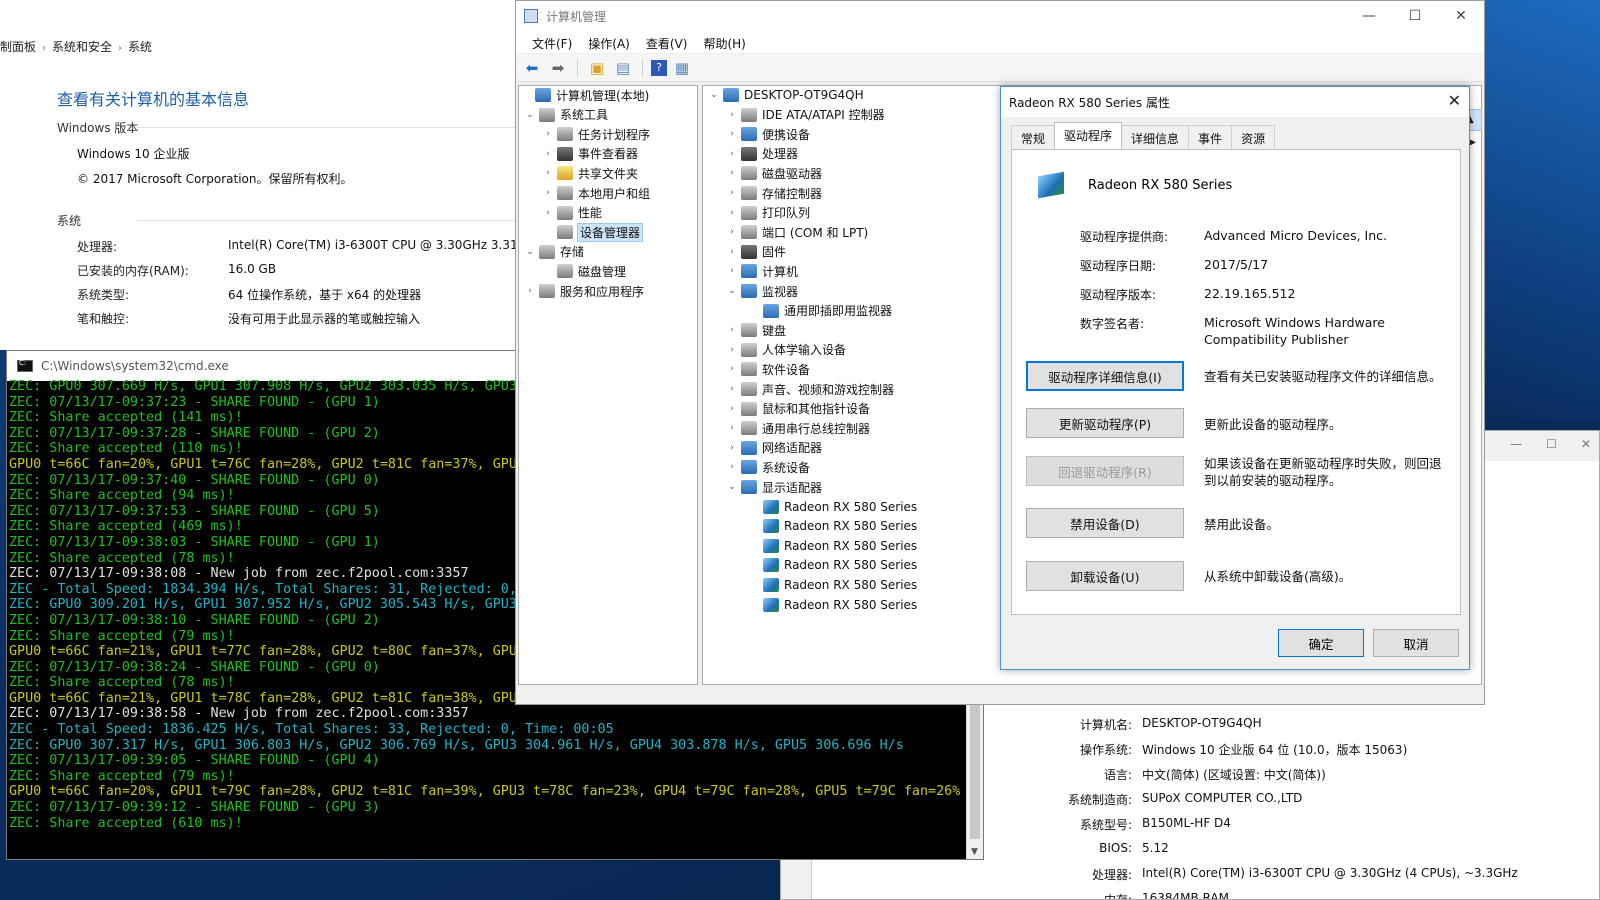  I want to click on tree-node: › IDE ATA/ATAPI 控制器, so click(805, 115).